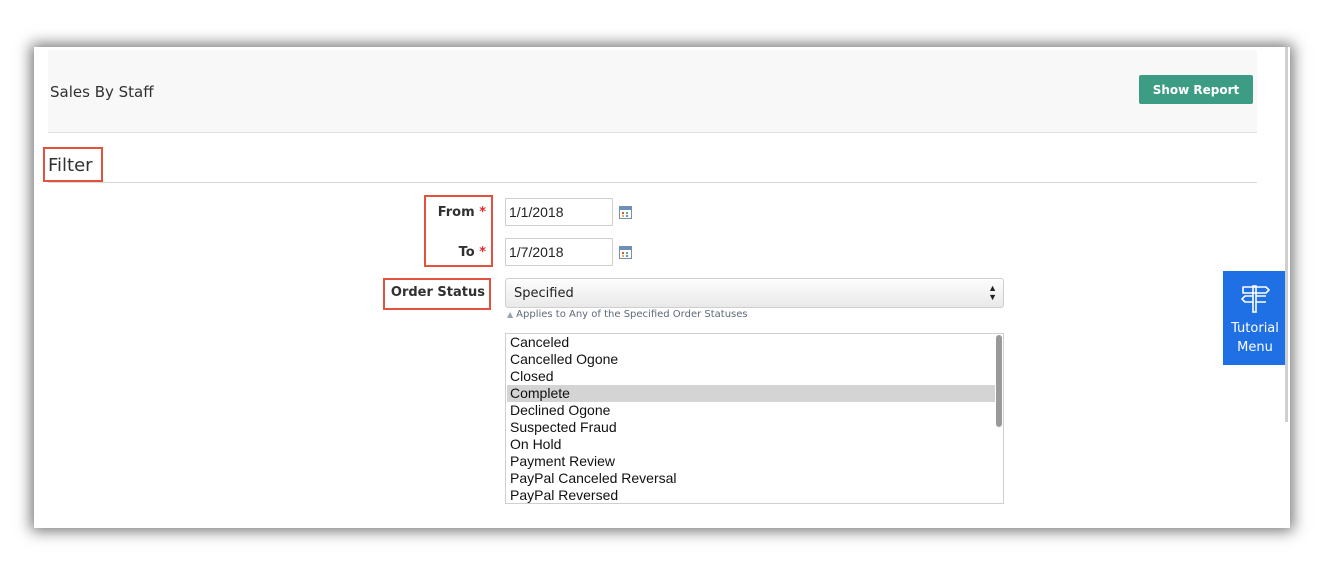 This screenshot has height=567, width=1344. I want to click on order-status-label: Order Status, so click(437, 292).